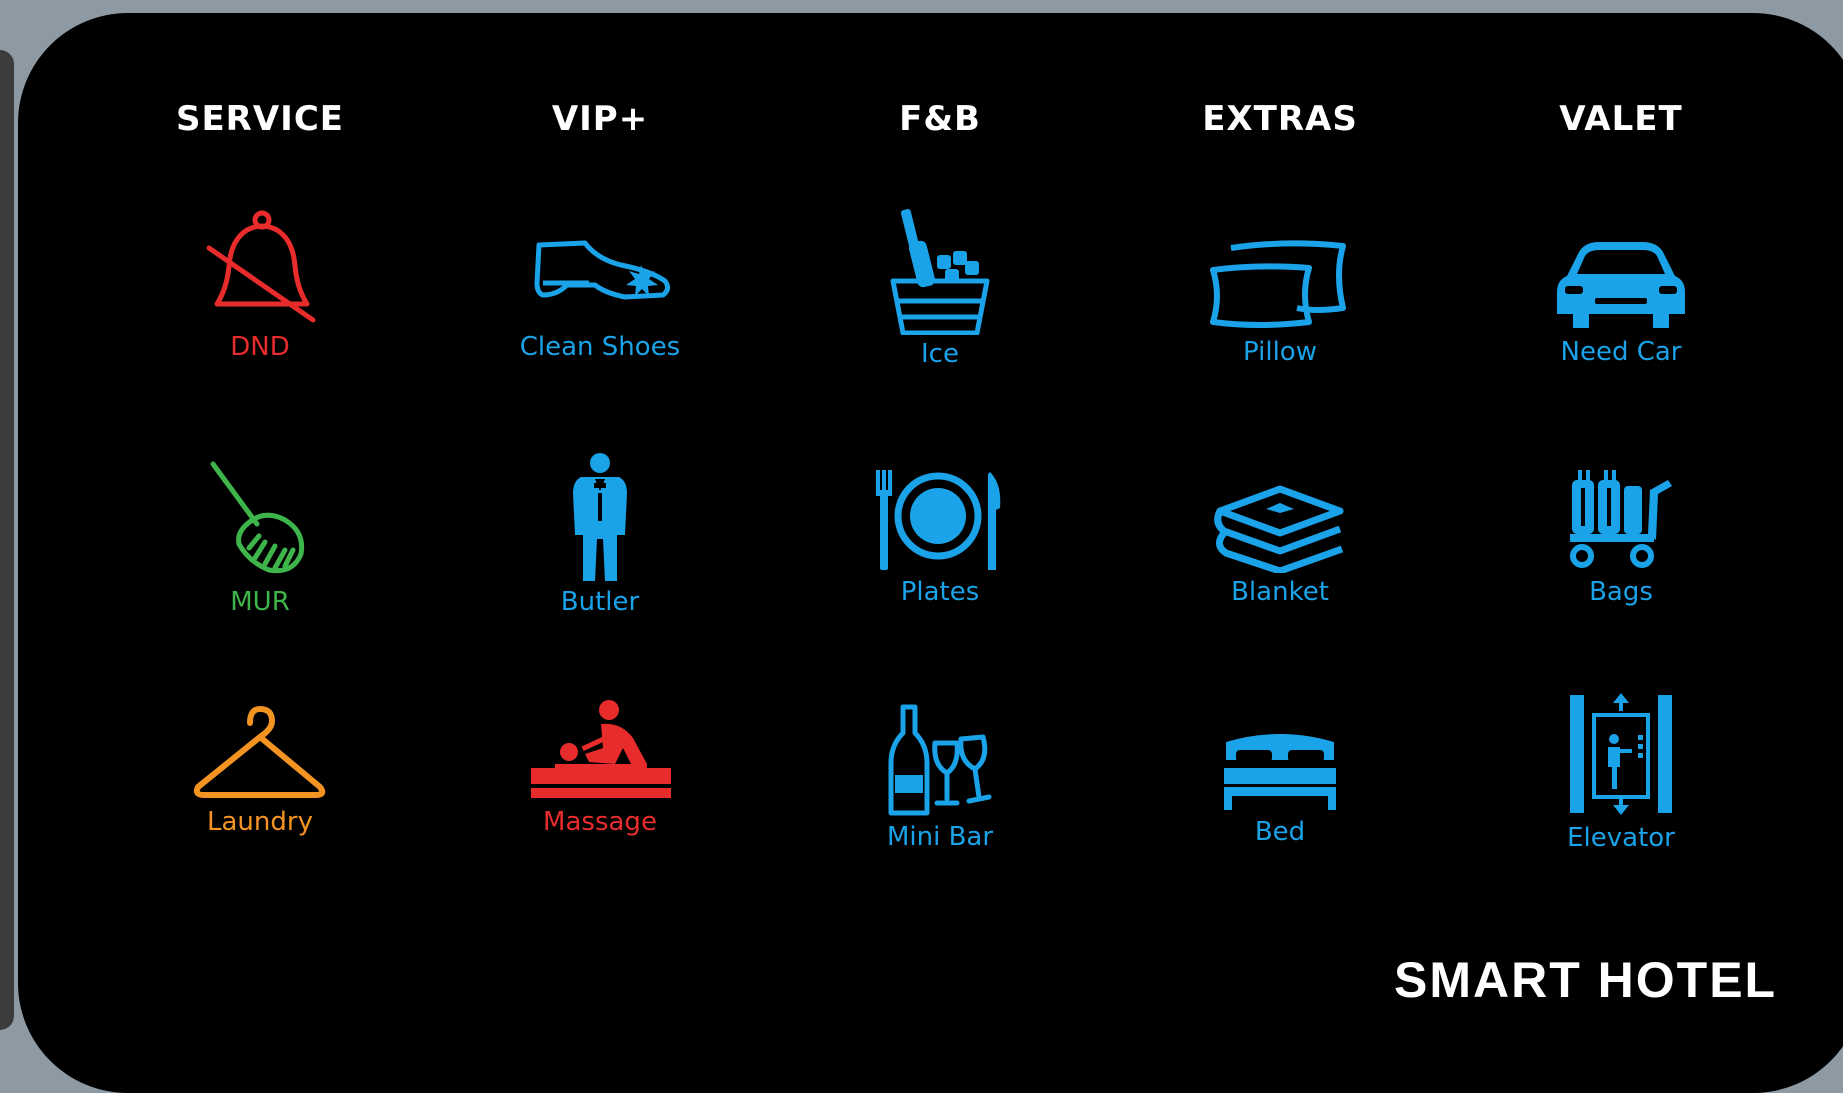  Describe the element at coordinates (1280, 119) in the screenshot. I see `column-title-extras: EXTRAS` at that location.